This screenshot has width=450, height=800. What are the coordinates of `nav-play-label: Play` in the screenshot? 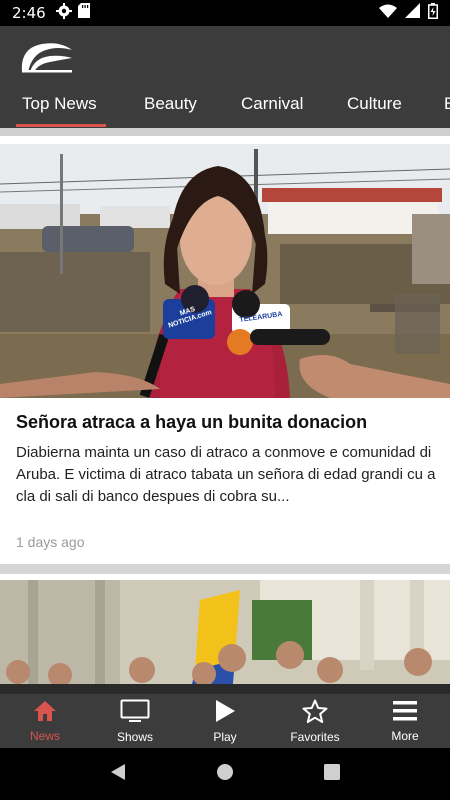 It's located at (225, 736).